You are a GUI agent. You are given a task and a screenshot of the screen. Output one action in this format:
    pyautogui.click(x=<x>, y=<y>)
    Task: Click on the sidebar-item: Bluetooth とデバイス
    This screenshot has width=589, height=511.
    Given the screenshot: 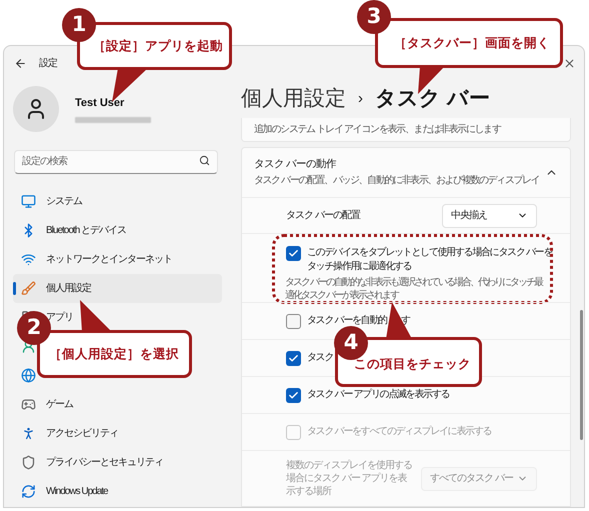 What is the action you would take?
    pyautogui.click(x=86, y=230)
    